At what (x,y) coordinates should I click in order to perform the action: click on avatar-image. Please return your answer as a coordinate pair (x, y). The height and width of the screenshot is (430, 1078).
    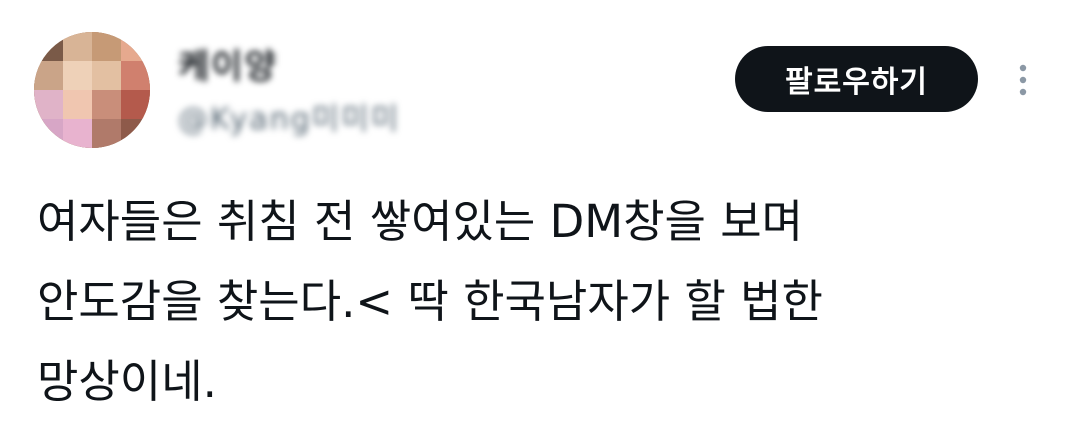
    Looking at the image, I should click on (92, 90).